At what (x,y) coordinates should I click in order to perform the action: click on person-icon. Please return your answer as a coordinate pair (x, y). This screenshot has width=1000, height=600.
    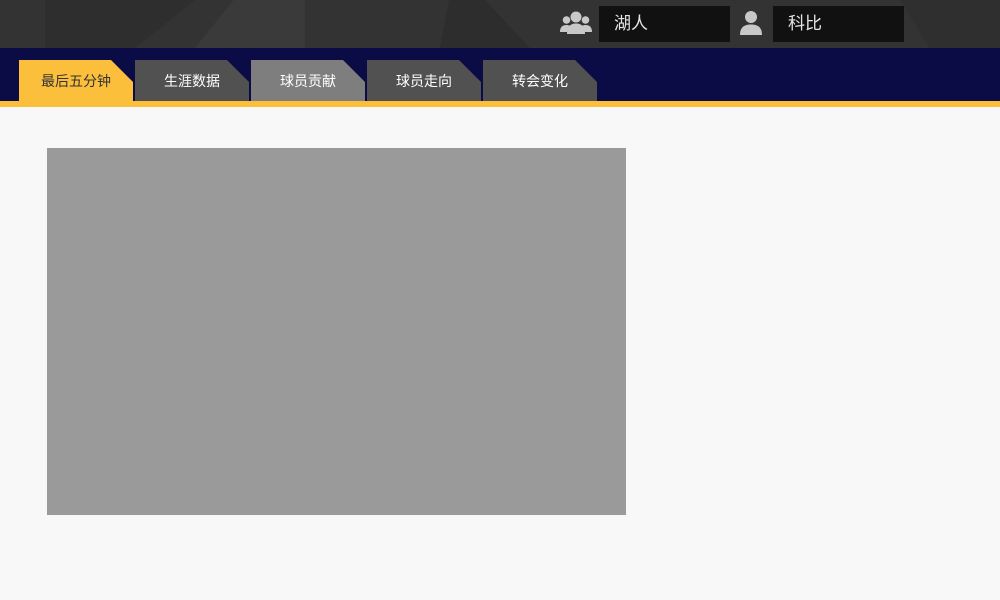
    Looking at the image, I should click on (751, 23).